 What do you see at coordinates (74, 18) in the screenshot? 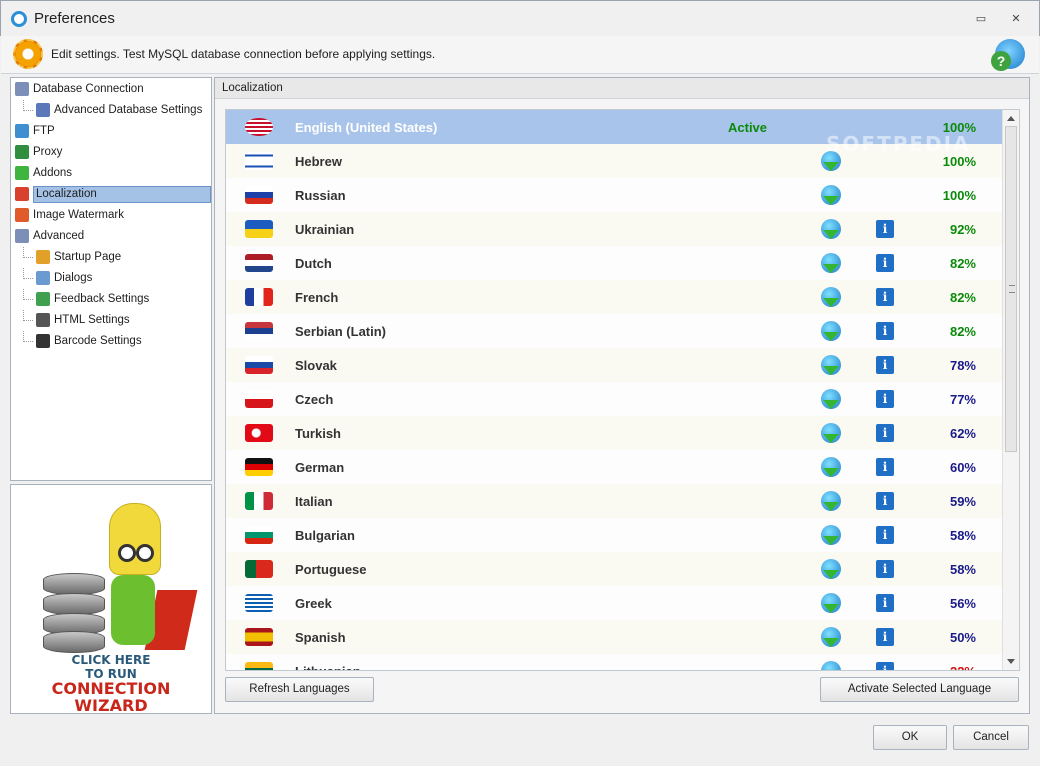
I see `window-title: Preferences` at bounding box center [74, 18].